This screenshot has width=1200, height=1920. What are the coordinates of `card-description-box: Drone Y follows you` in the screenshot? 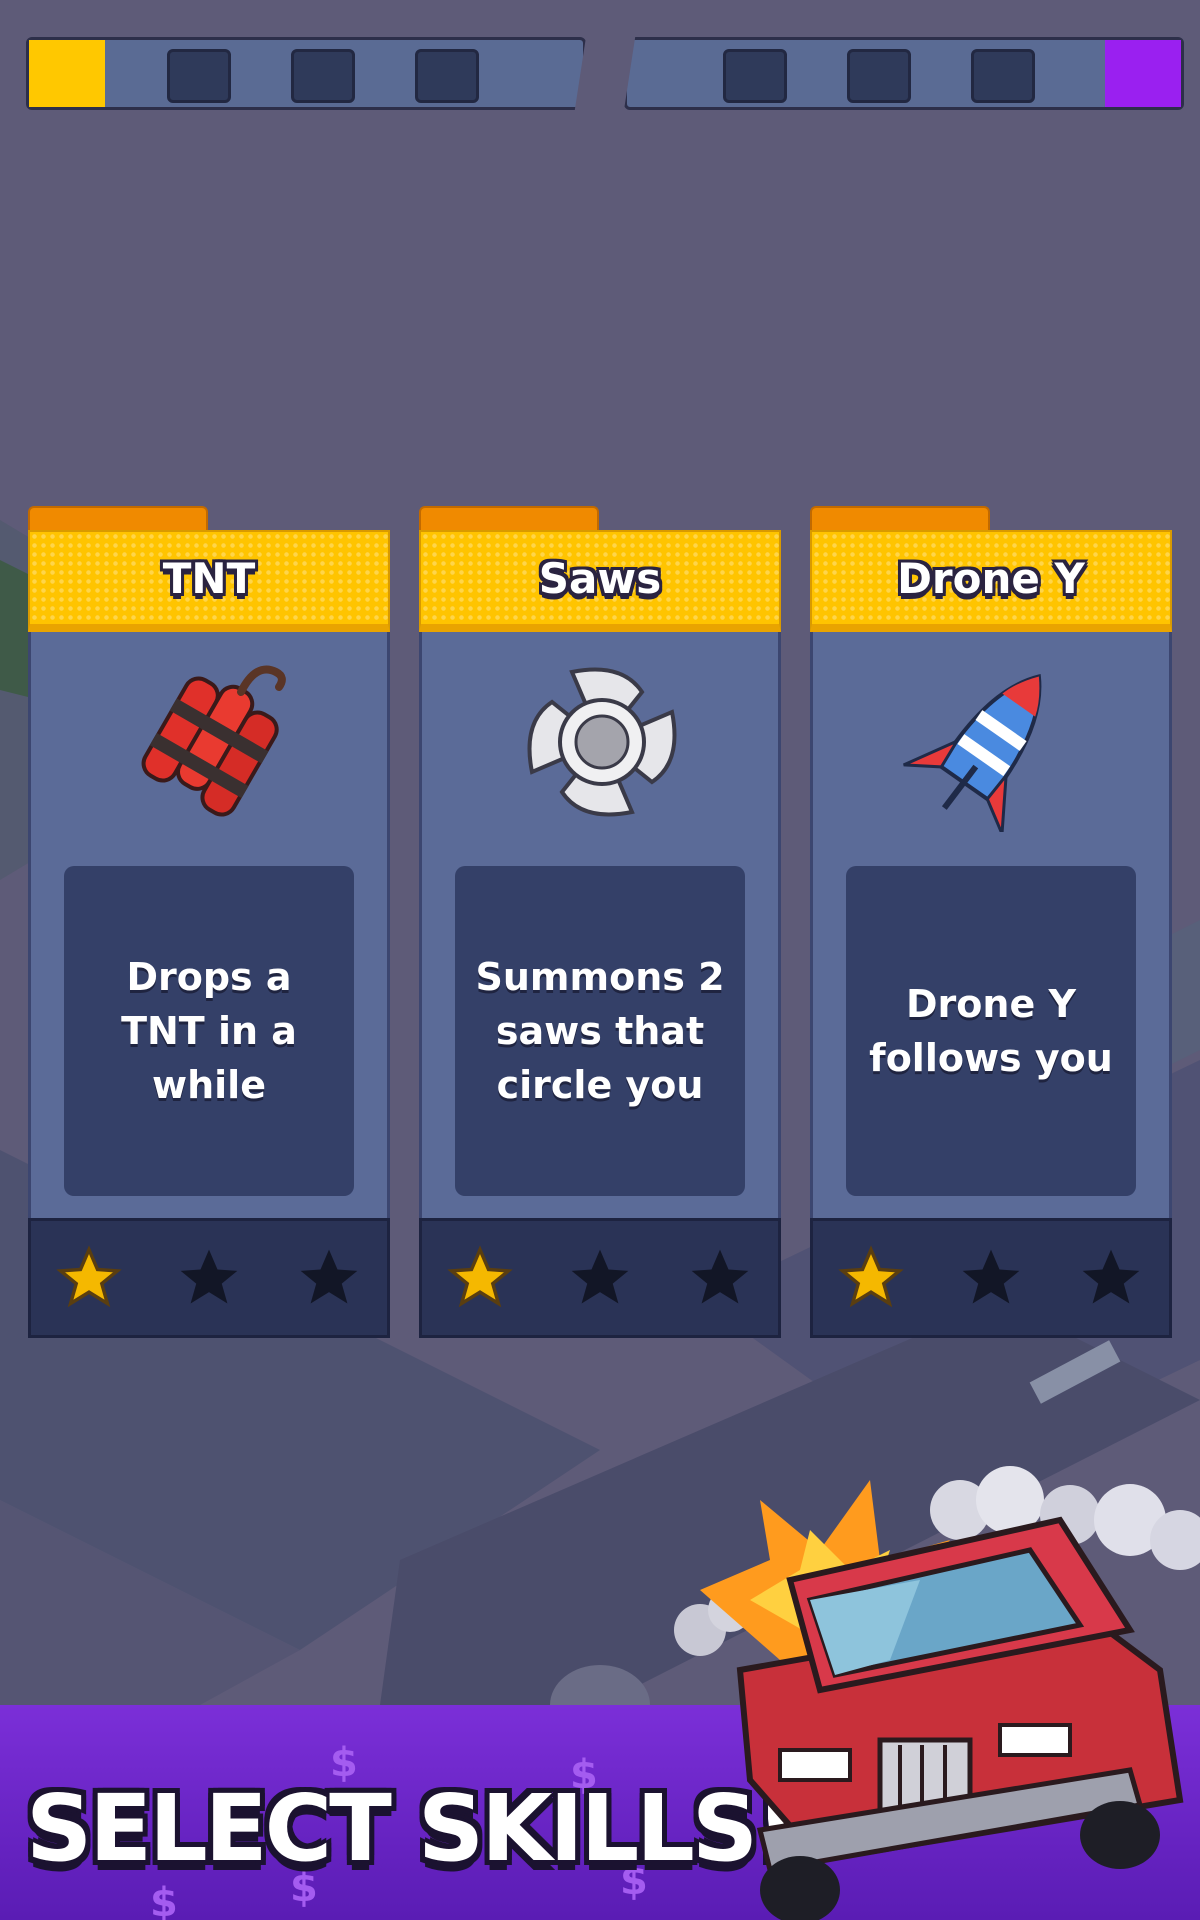 It's located at (991, 1031).